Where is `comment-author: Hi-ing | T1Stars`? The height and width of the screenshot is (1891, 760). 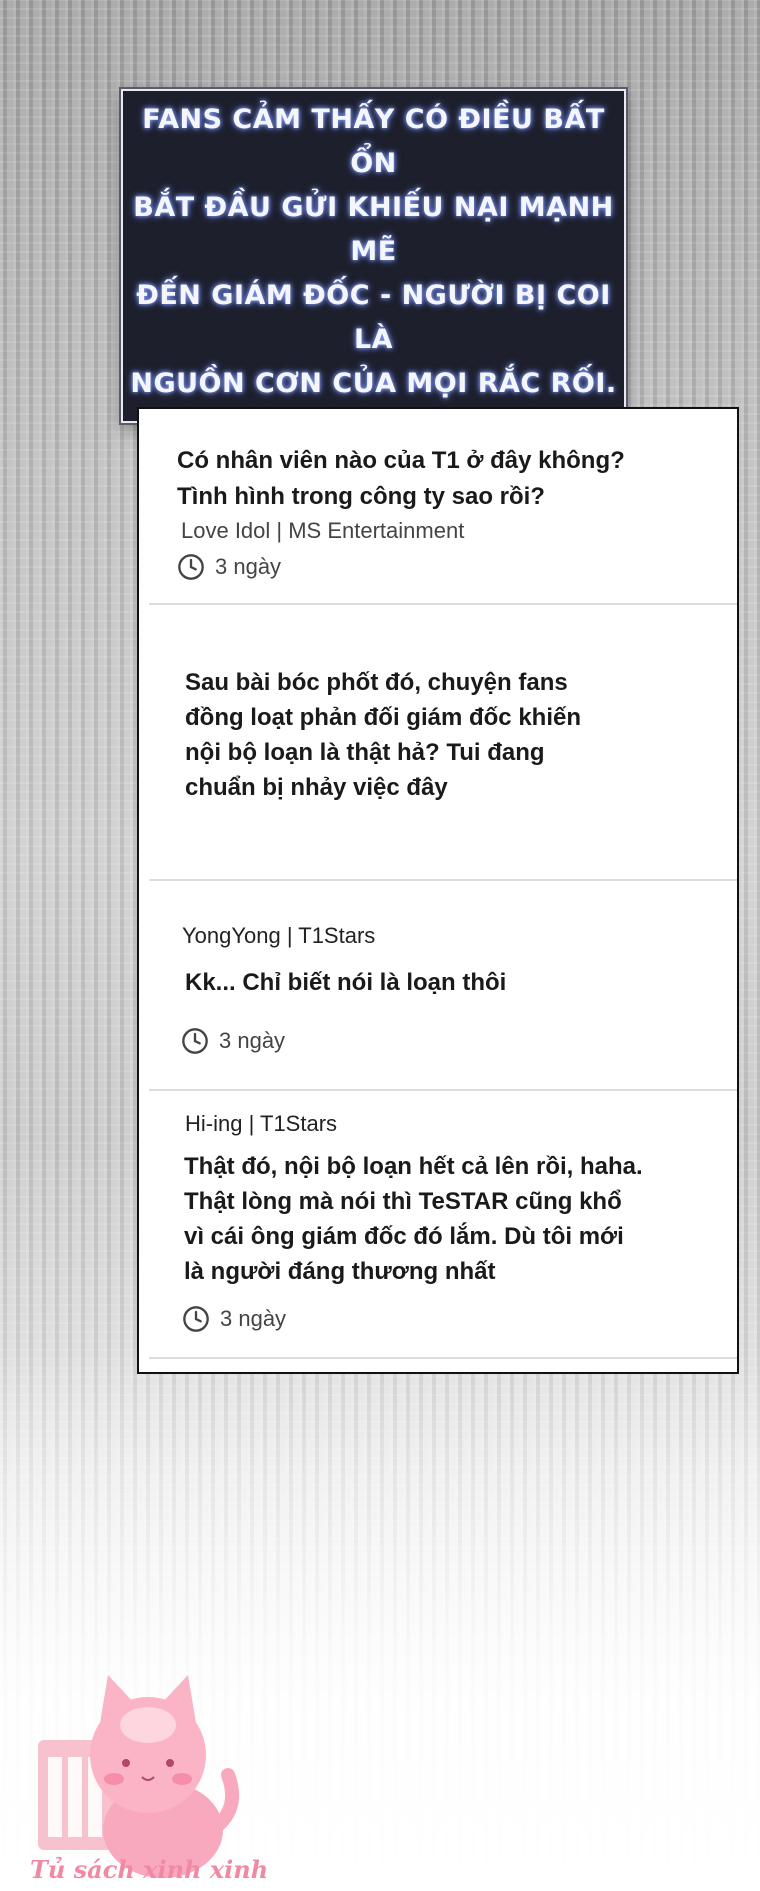 comment-author: Hi-ing | T1Stars is located at coordinates (261, 1123).